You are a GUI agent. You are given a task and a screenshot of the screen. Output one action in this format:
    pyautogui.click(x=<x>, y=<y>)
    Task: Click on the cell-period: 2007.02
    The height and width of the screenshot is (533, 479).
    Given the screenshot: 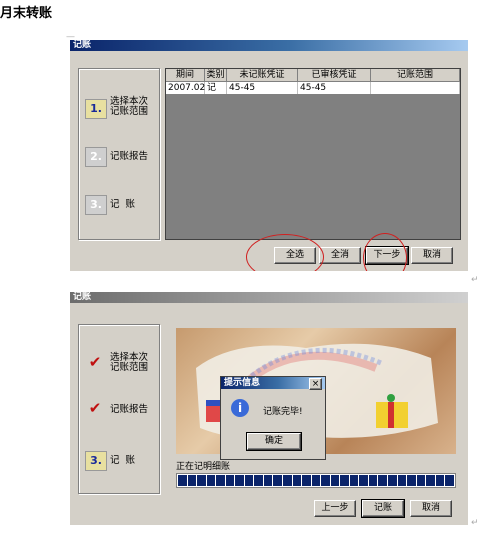 What is the action you would take?
    pyautogui.click(x=185, y=88)
    